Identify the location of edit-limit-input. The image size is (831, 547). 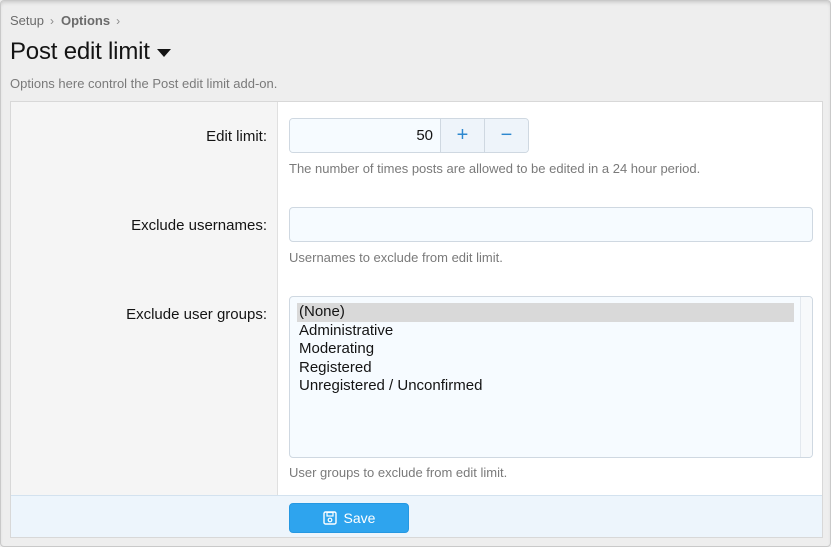
(365, 135).